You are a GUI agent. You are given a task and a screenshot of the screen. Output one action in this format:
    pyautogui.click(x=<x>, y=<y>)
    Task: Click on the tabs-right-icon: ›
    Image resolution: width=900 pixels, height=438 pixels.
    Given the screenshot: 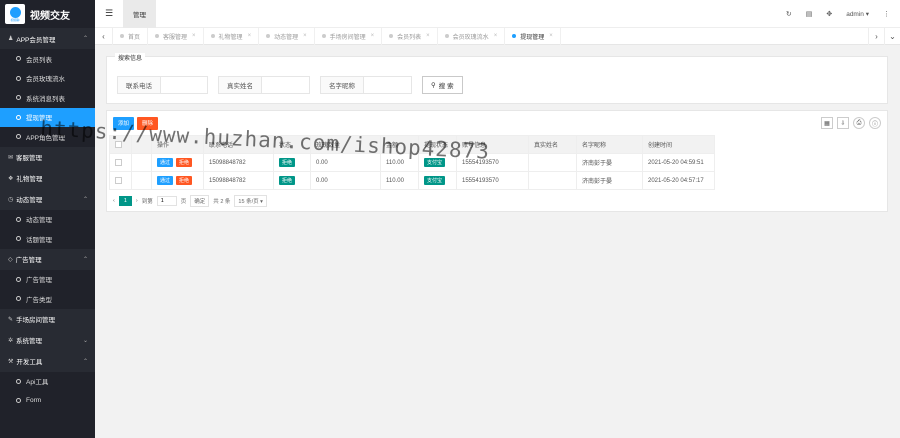 What is the action you would take?
    pyautogui.click(x=876, y=36)
    